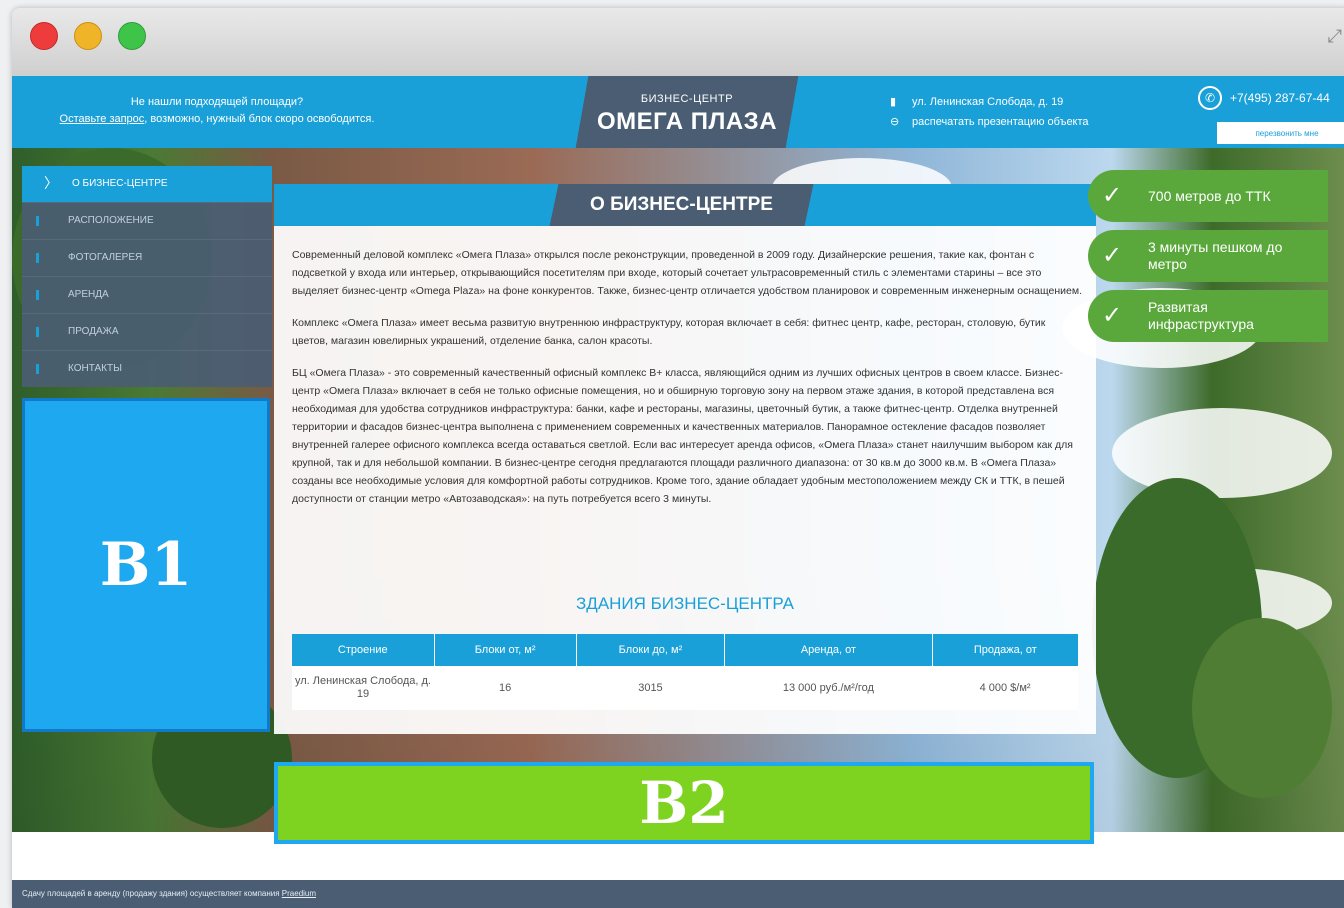 This screenshot has width=1344, height=908. I want to click on expand-icon: ⤢, so click(1335, 36).